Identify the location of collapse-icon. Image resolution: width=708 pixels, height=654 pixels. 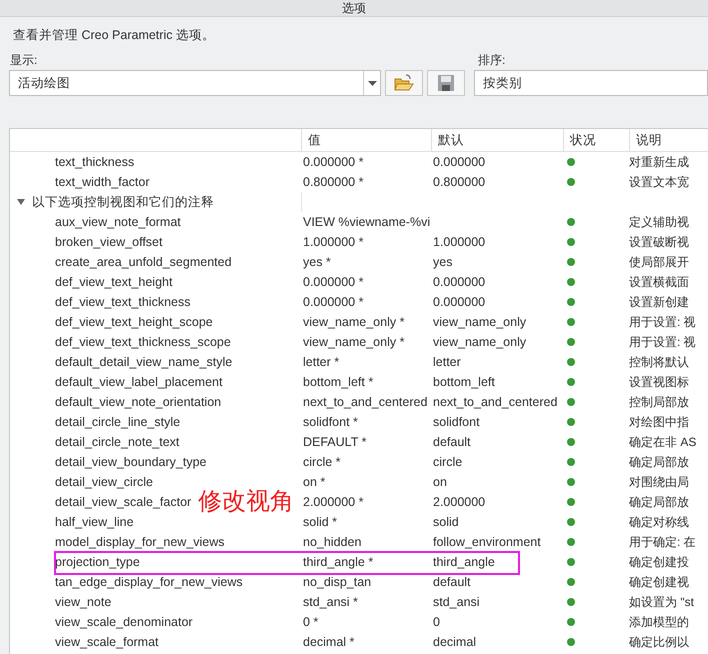
(21, 202).